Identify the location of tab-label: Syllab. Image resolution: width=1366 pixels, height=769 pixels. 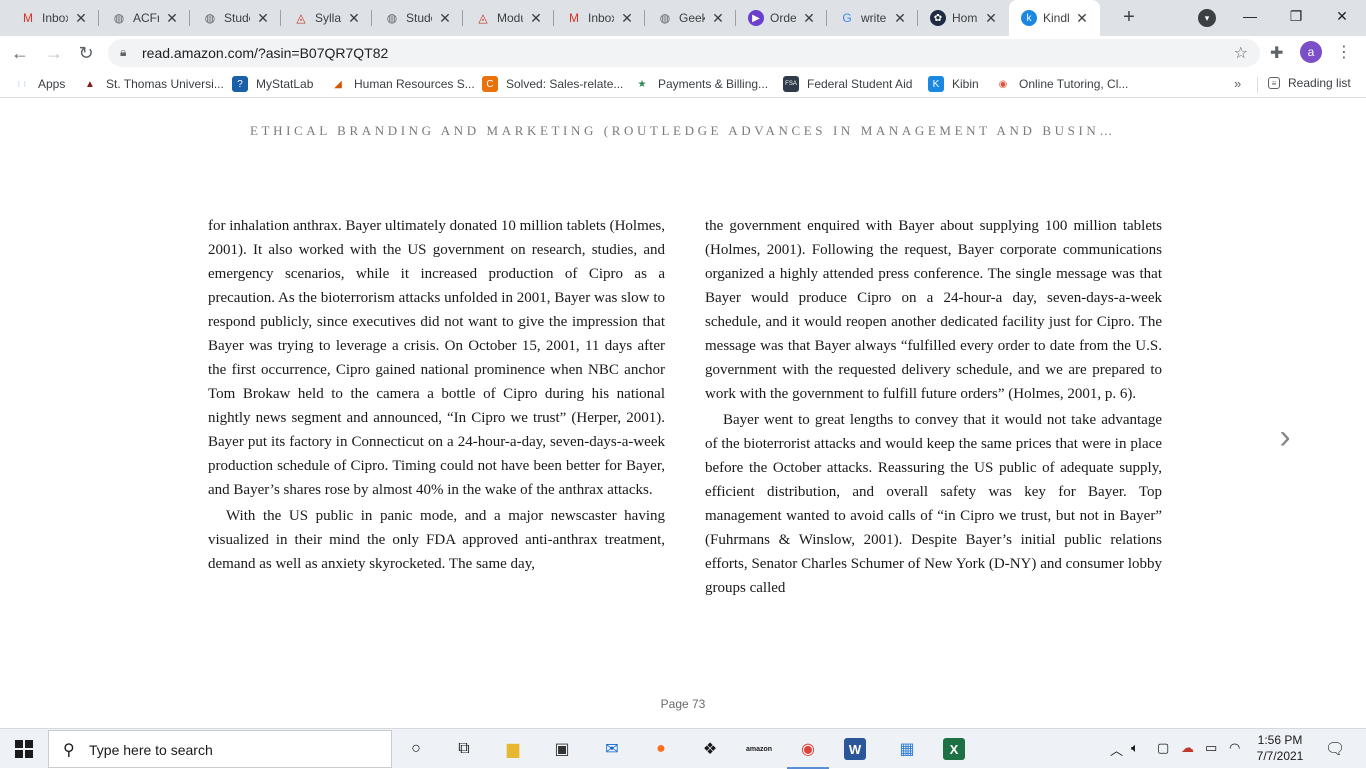
(328, 18).